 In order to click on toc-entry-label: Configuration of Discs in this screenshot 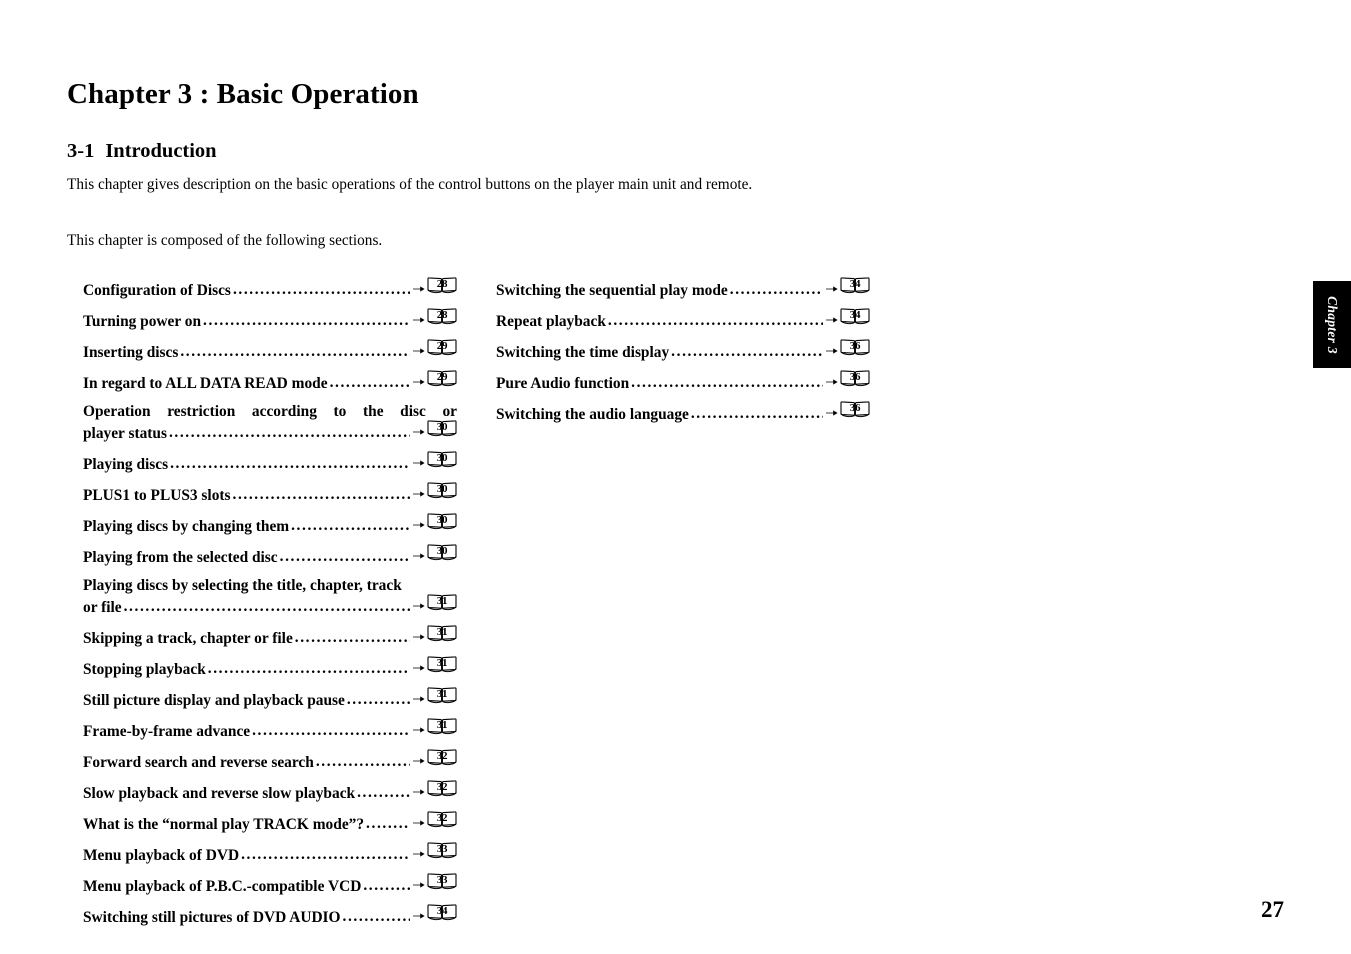, I will do `click(157, 290)`.